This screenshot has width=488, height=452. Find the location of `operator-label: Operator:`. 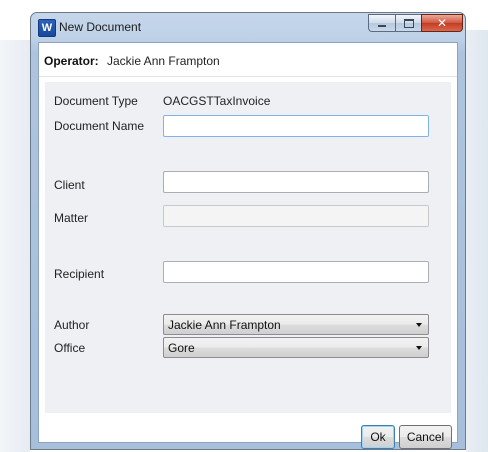

operator-label: Operator: is located at coordinates (71, 61).